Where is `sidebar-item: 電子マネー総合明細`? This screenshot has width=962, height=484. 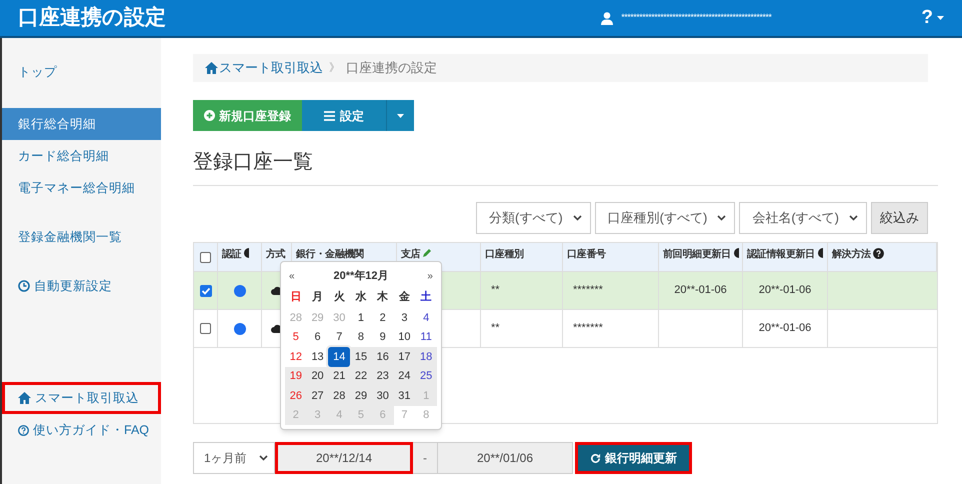
sidebar-item: 電子マネー総合明細 is located at coordinates (81, 188).